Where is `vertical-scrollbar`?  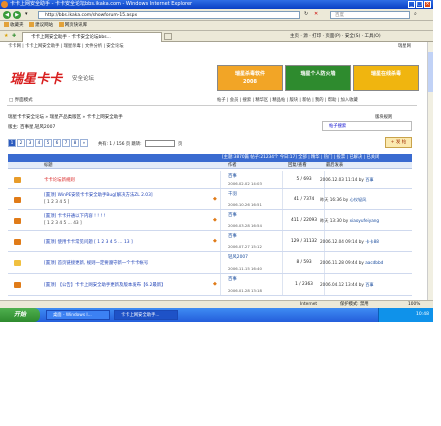
vertical-scrollbar is located at coordinates (430, 171).